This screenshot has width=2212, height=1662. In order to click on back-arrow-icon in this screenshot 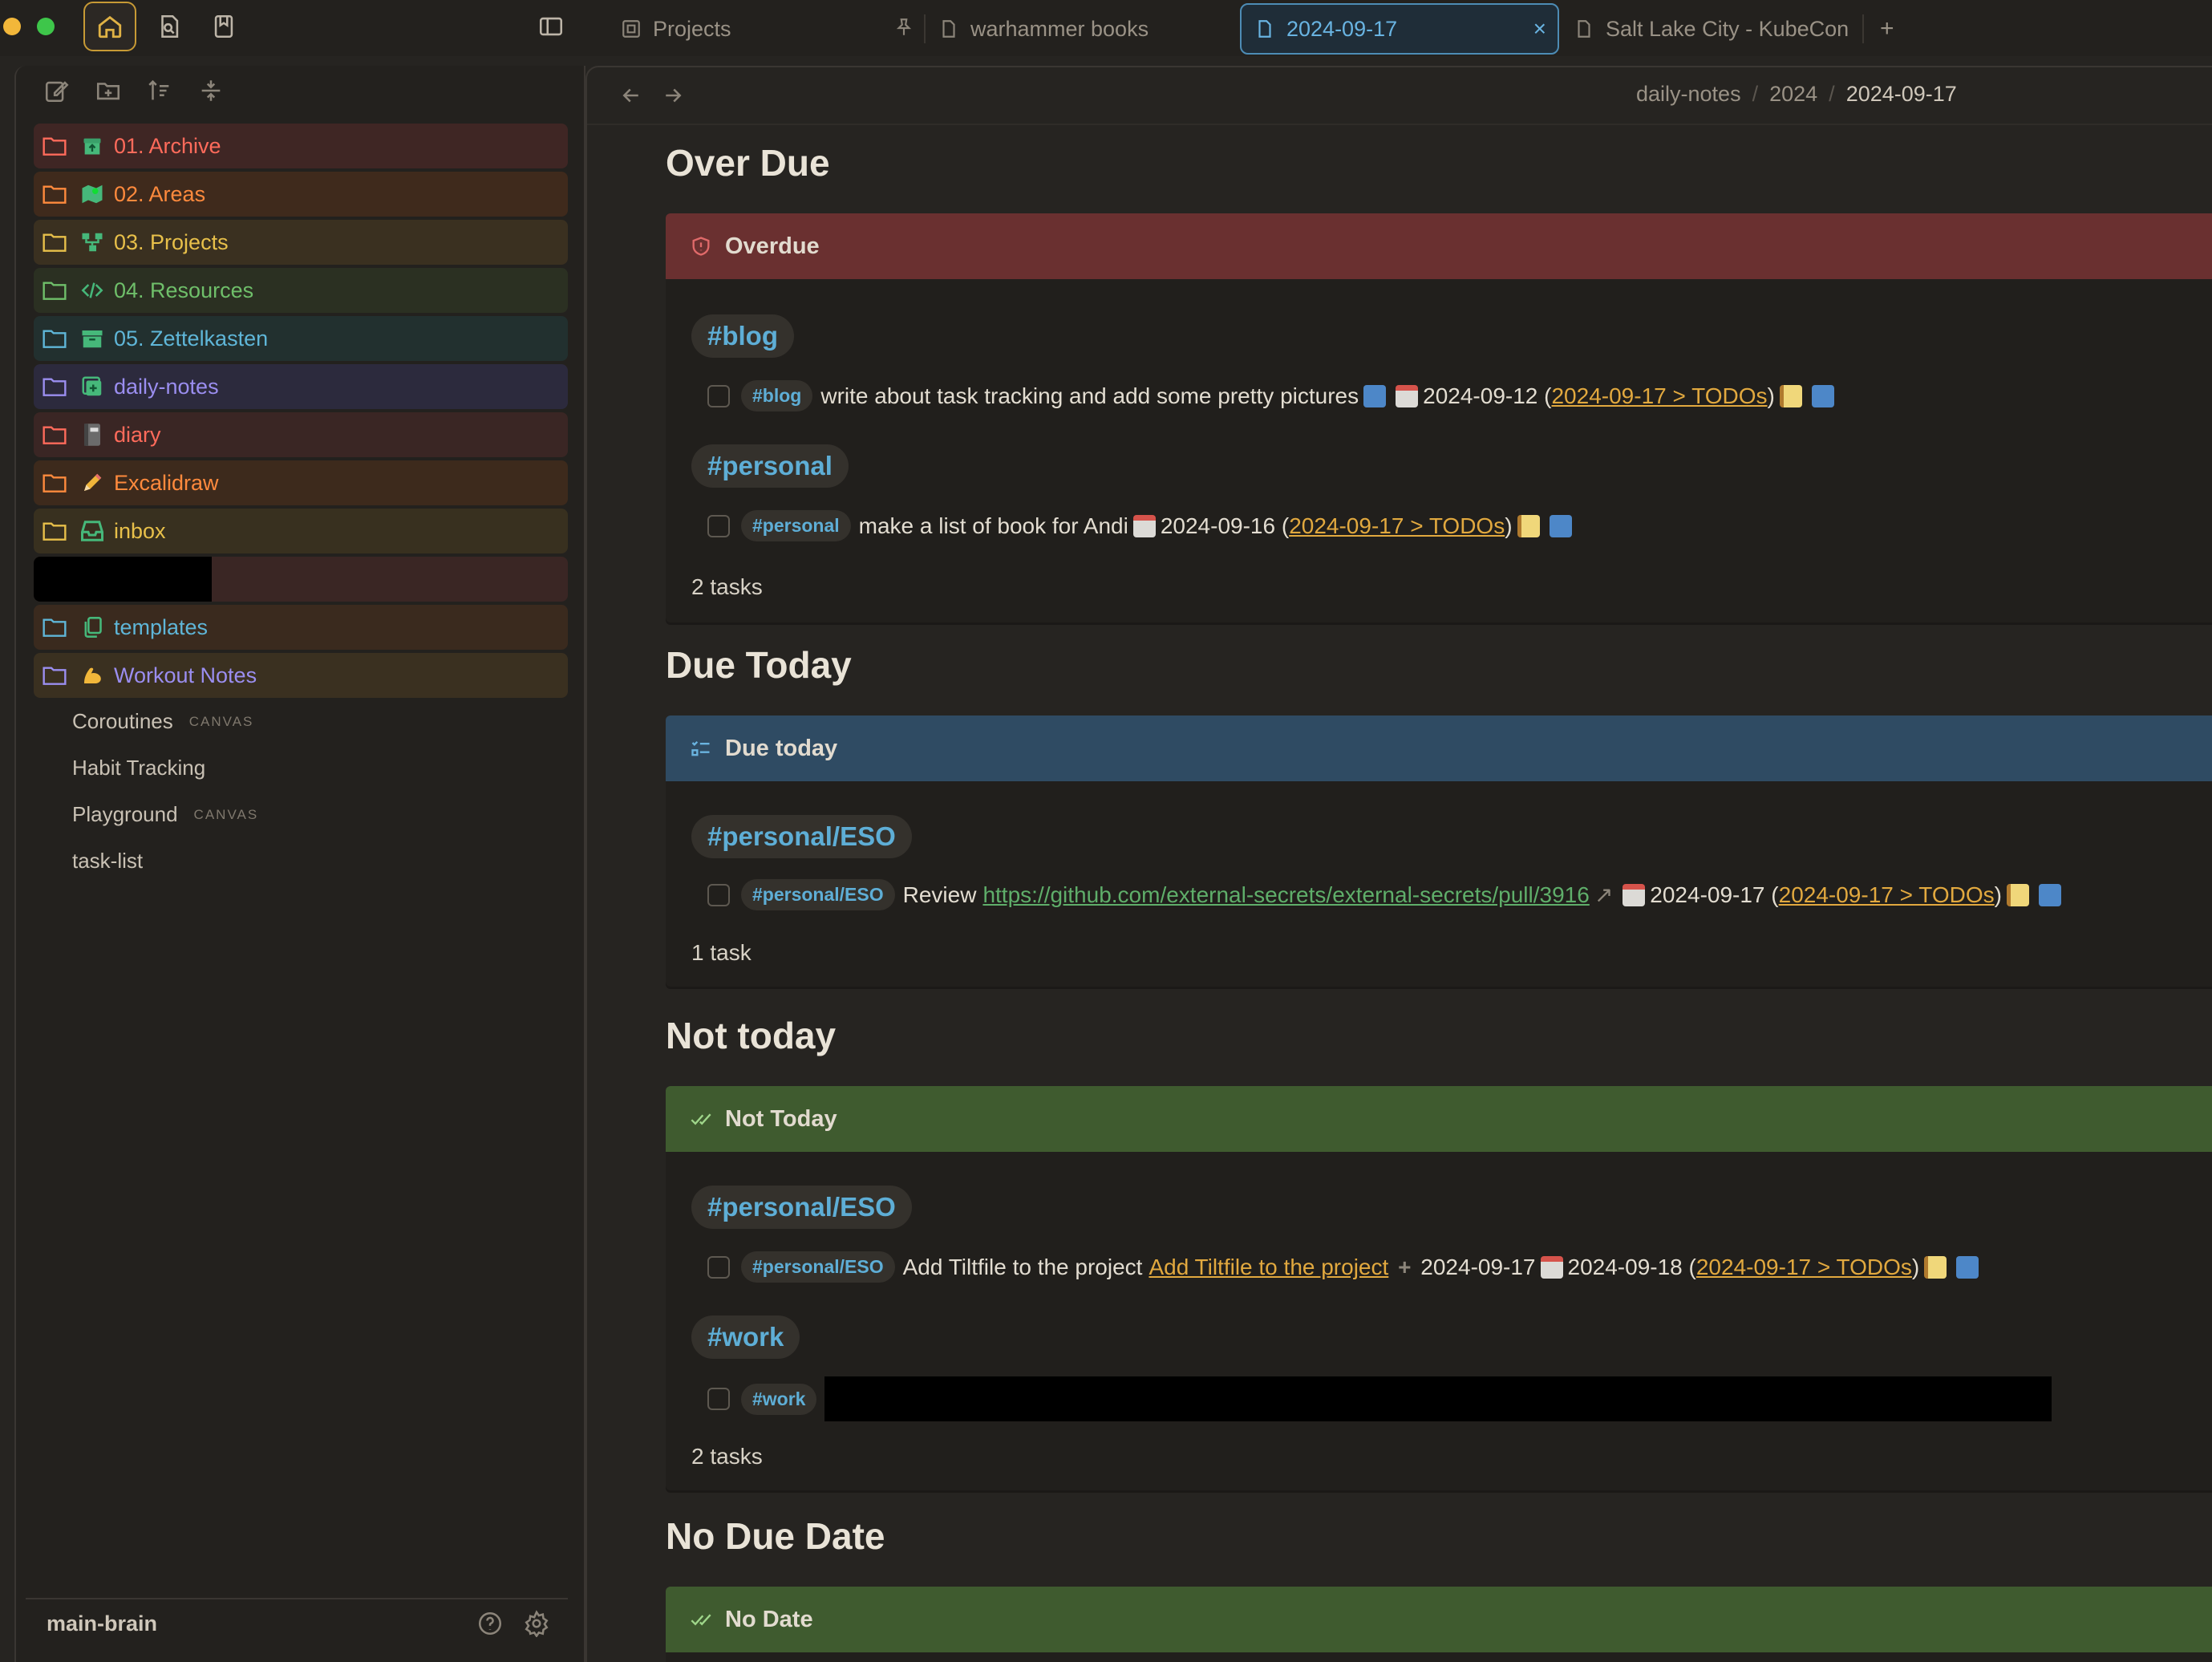, I will do `click(631, 95)`.